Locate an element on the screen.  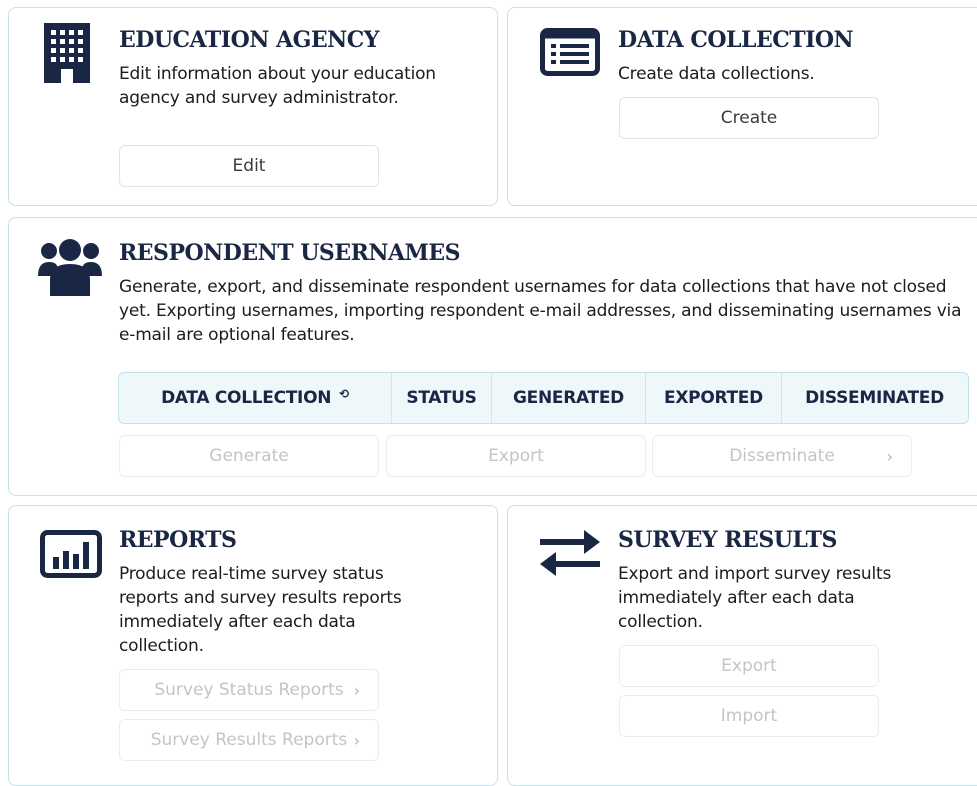
header-exported: EXPORTED is located at coordinates (714, 398).